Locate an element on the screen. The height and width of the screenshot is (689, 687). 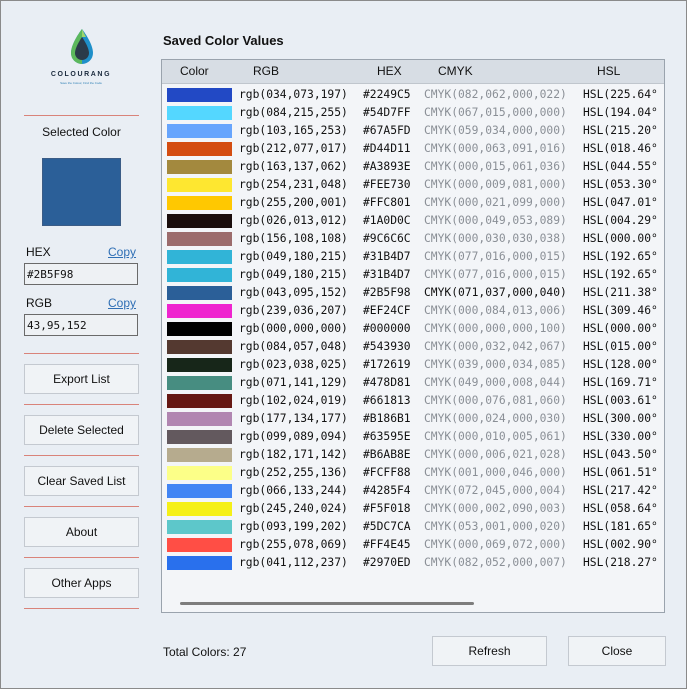
copy-hex-link: Copy is located at coordinates (122, 252).